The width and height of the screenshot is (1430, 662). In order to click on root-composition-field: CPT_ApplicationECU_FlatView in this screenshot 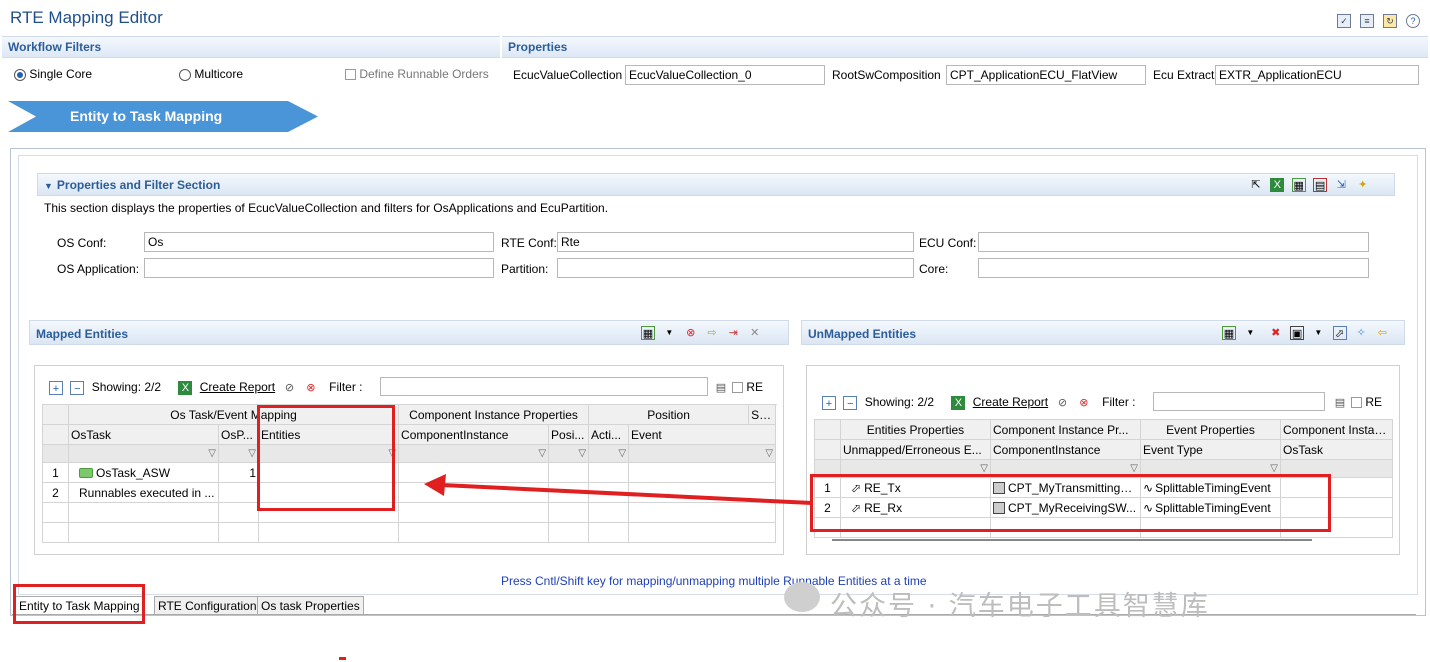, I will do `click(1046, 75)`.